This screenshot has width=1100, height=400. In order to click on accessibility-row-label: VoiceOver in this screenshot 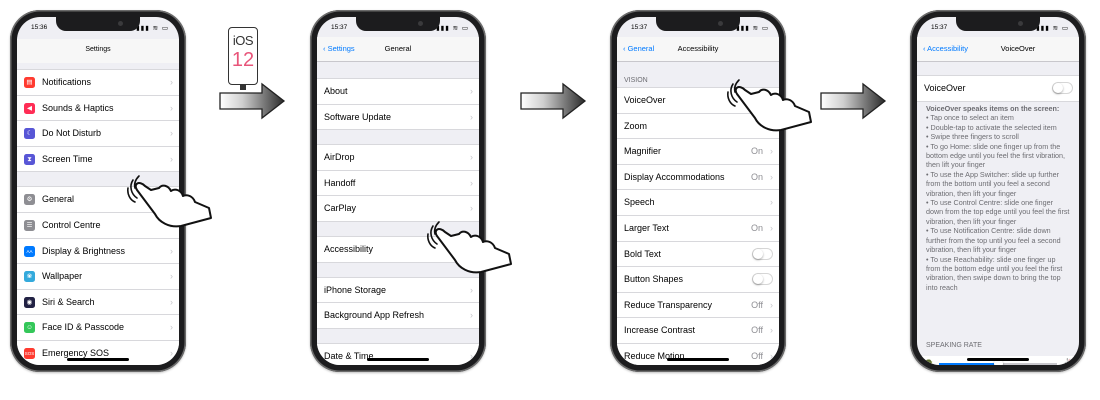, I will do `click(645, 100)`.